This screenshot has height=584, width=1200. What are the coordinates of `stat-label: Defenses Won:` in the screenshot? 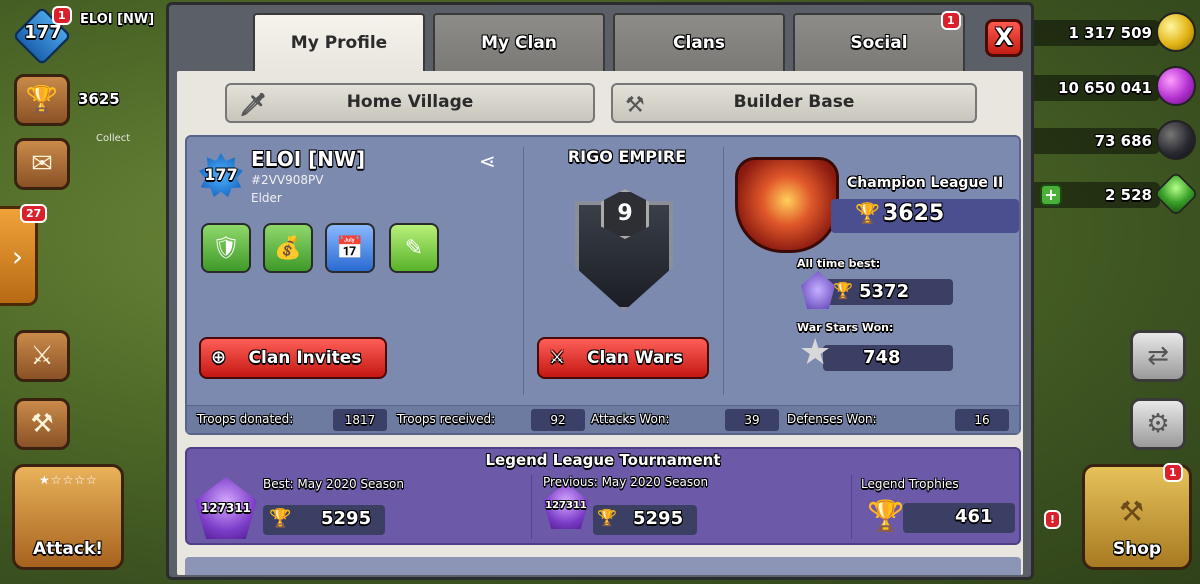 It's located at (832, 419).